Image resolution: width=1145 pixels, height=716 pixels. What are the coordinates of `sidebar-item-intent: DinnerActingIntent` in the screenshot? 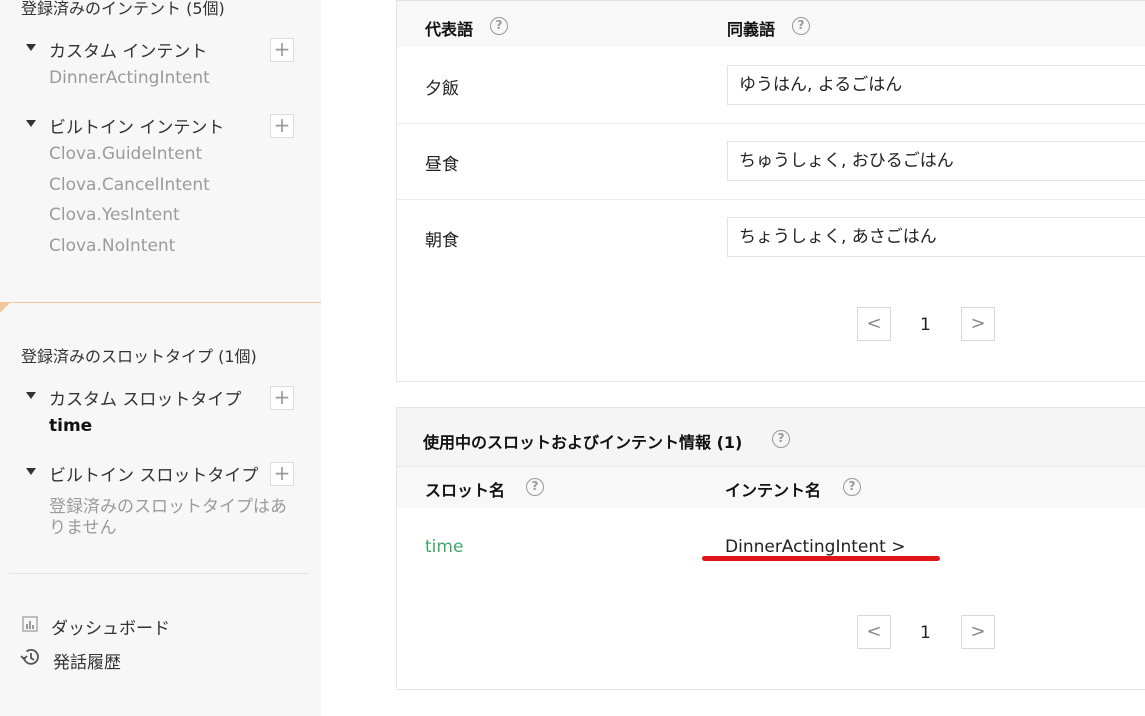 It's located at (129, 78).